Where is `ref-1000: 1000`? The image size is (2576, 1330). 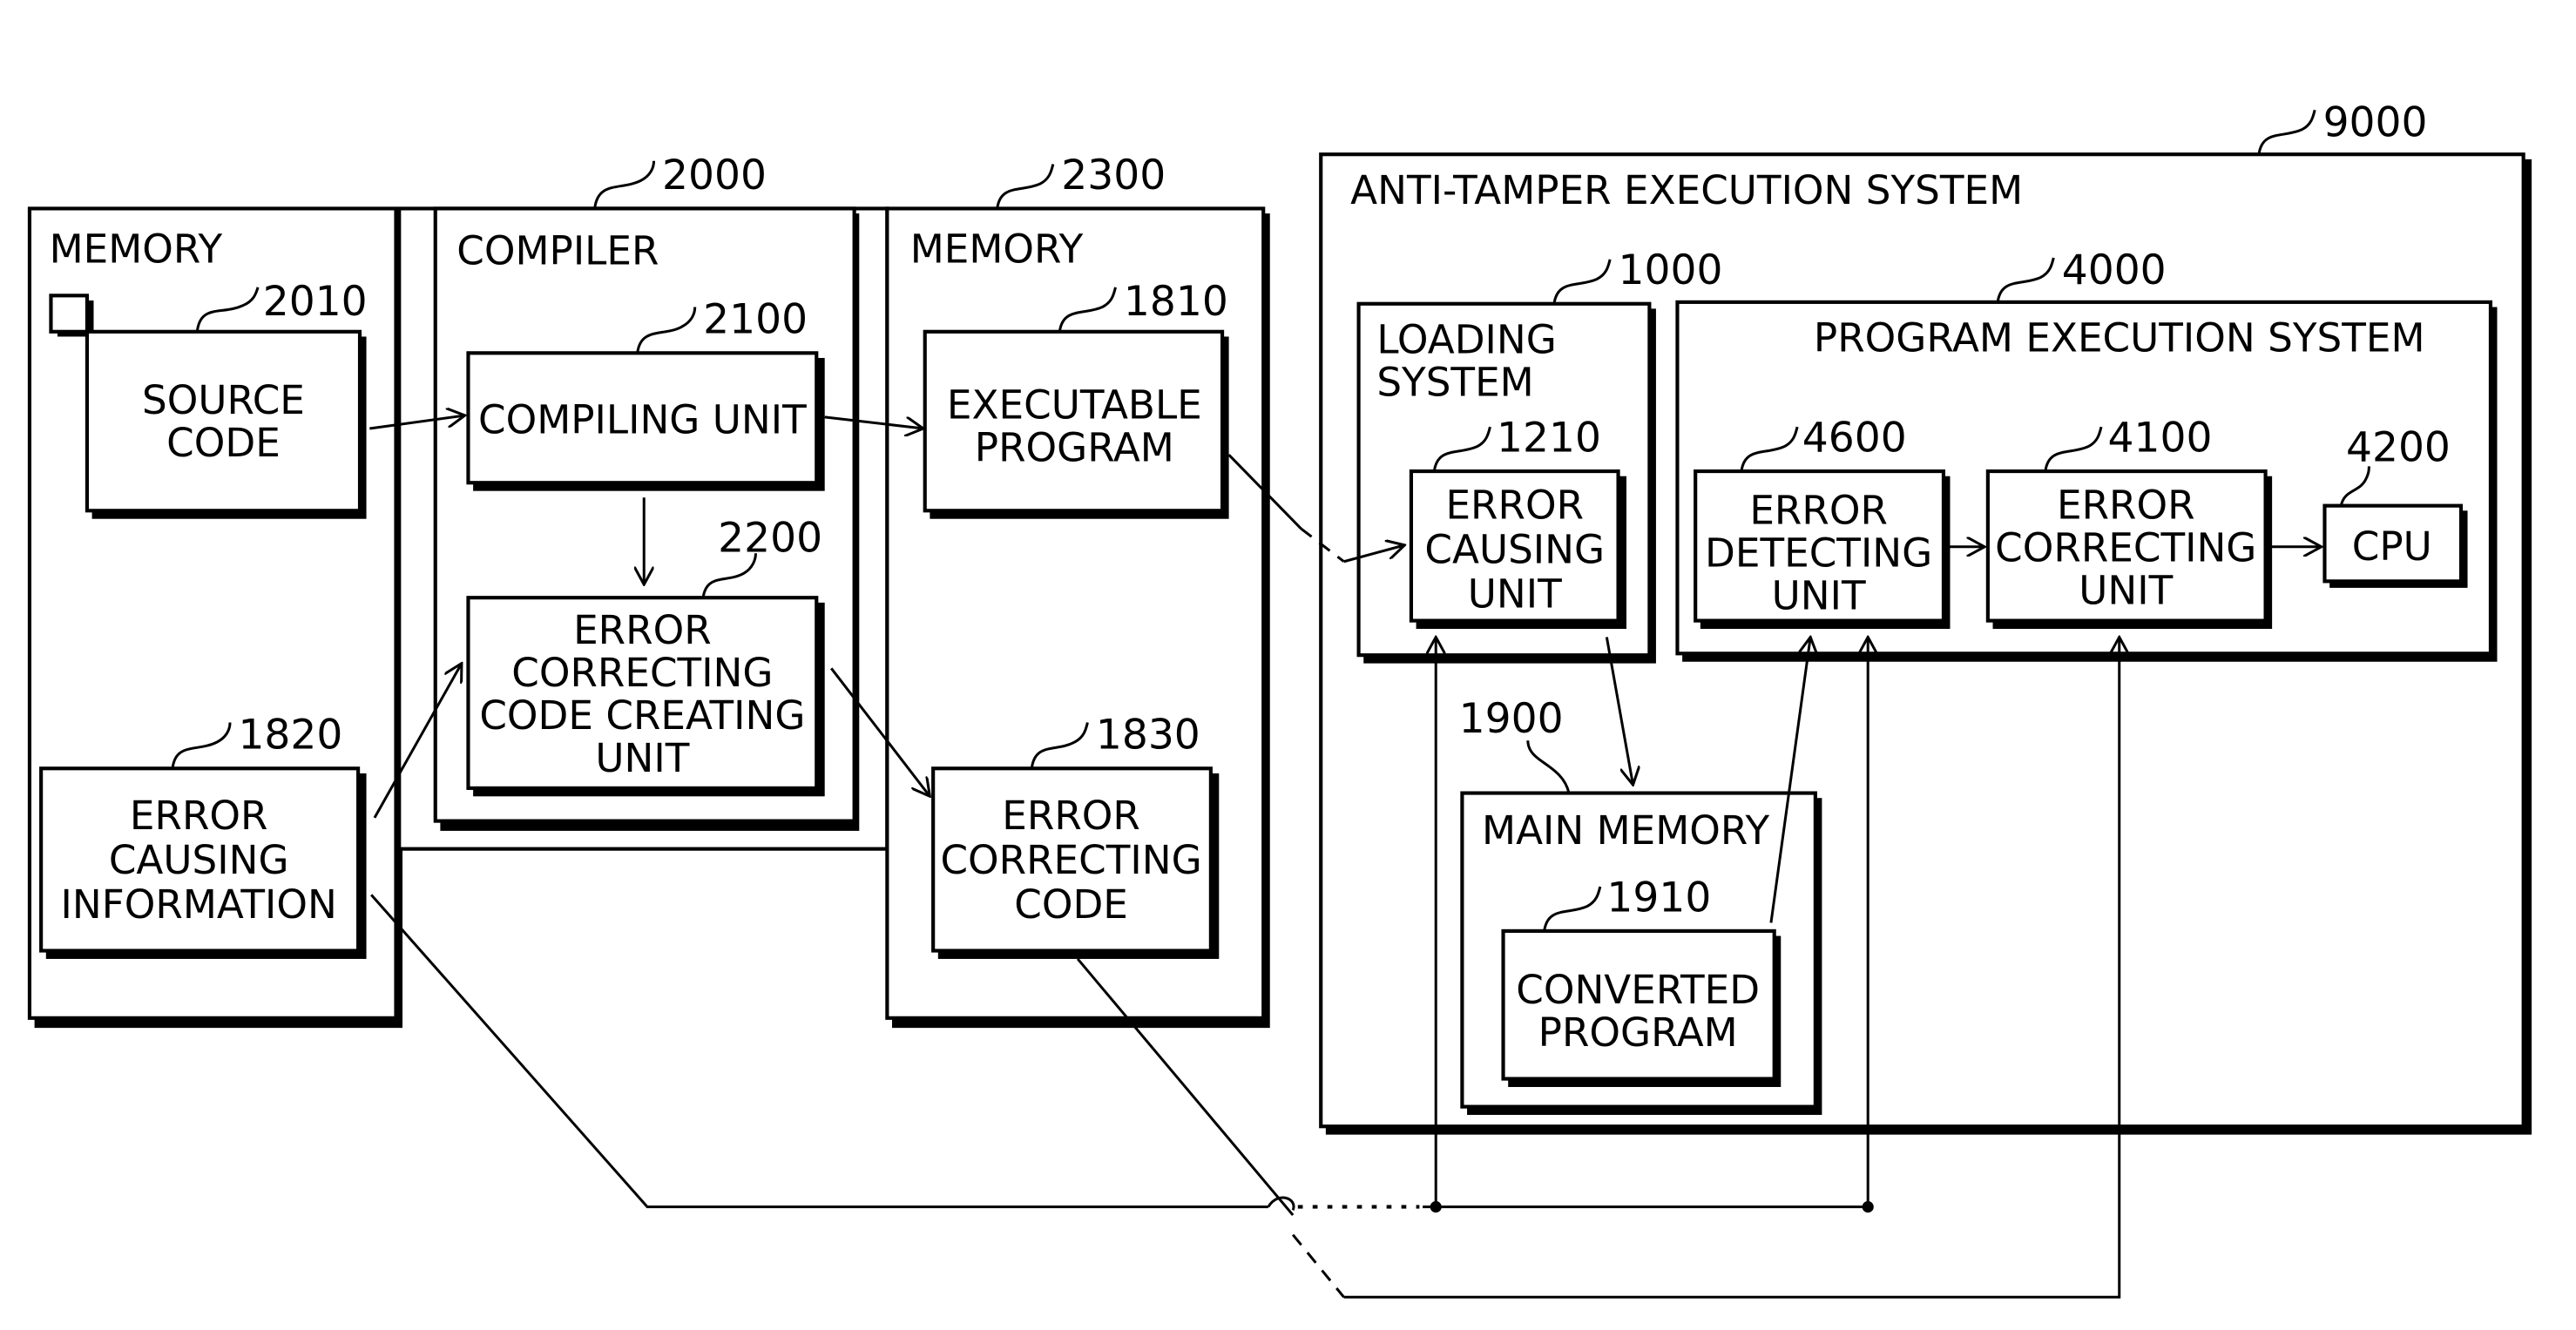
ref-1000: 1000 is located at coordinates (1671, 270).